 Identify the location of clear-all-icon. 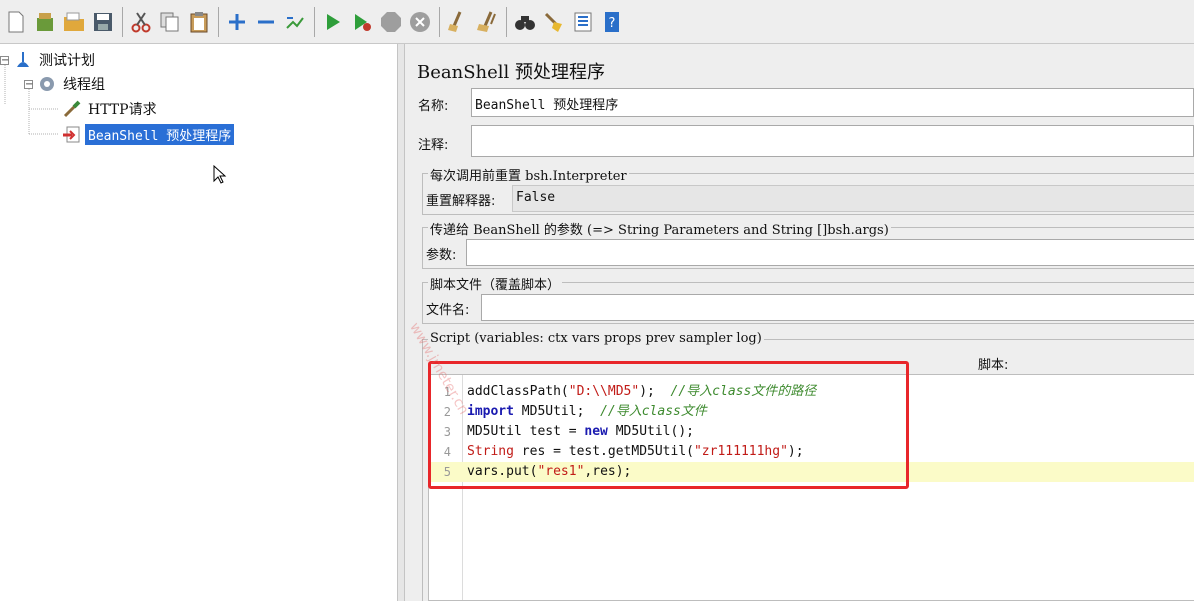
(487, 22).